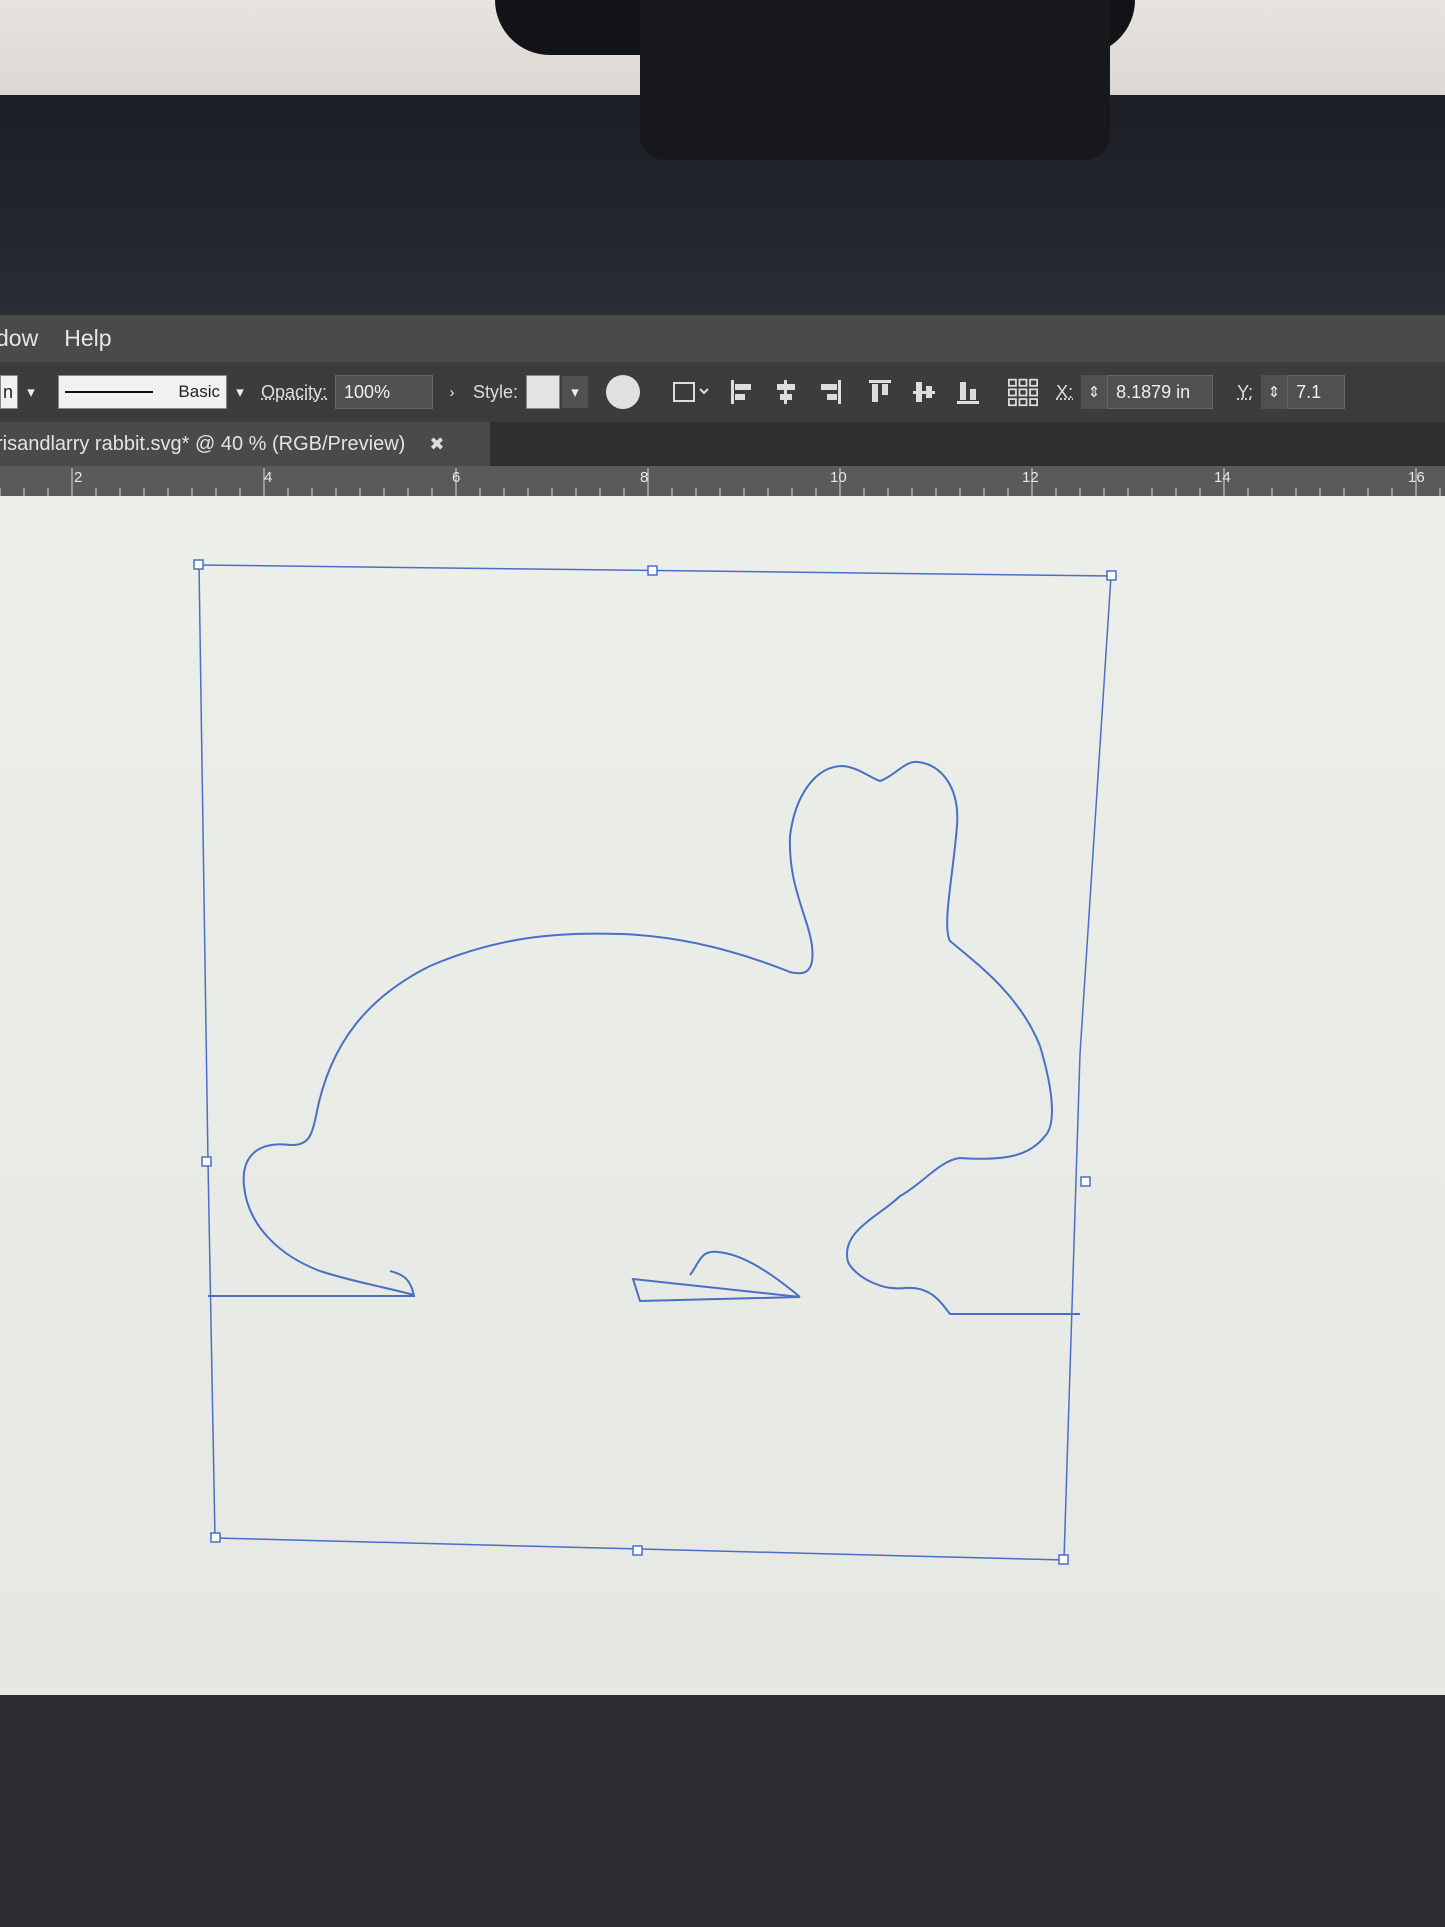 The image size is (1445, 1927). Describe the element at coordinates (312, 1283) in the screenshot. I see `rabbit-base-left-path` at that location.